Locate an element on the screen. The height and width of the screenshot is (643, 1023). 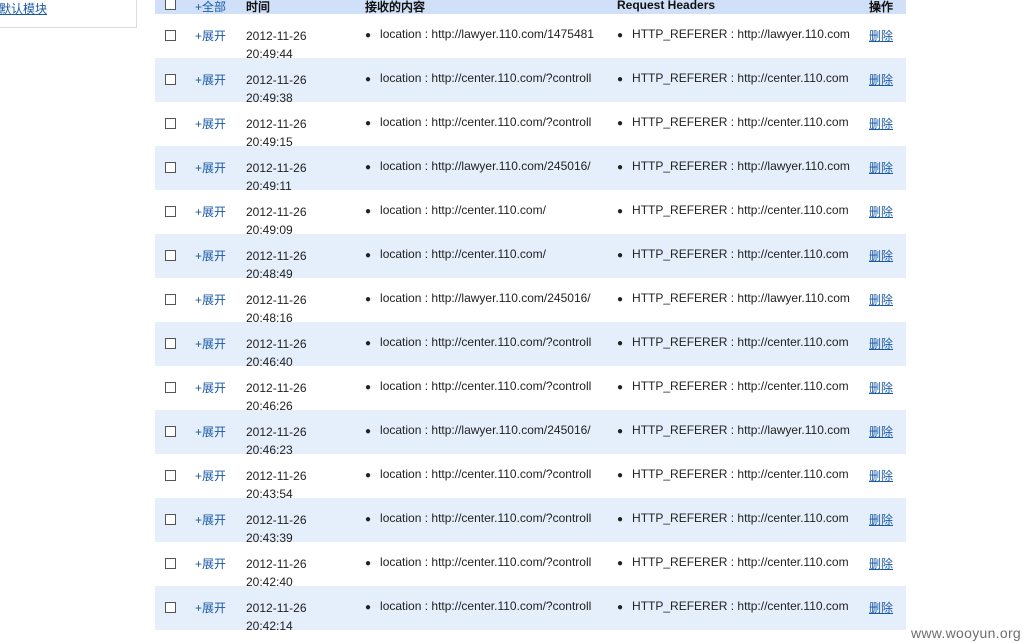
row-content: ● location : http://center.110.com/ is located at coordinates (482, 254).